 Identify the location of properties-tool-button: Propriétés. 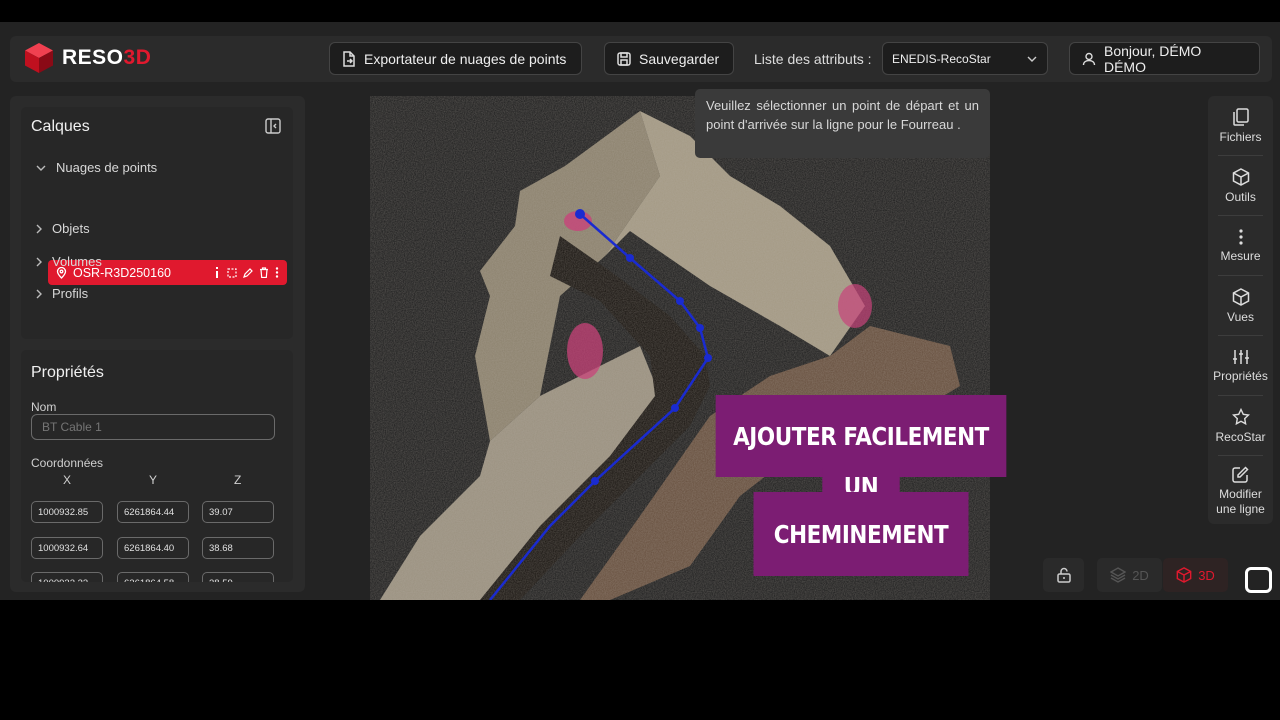
(1240, 366).